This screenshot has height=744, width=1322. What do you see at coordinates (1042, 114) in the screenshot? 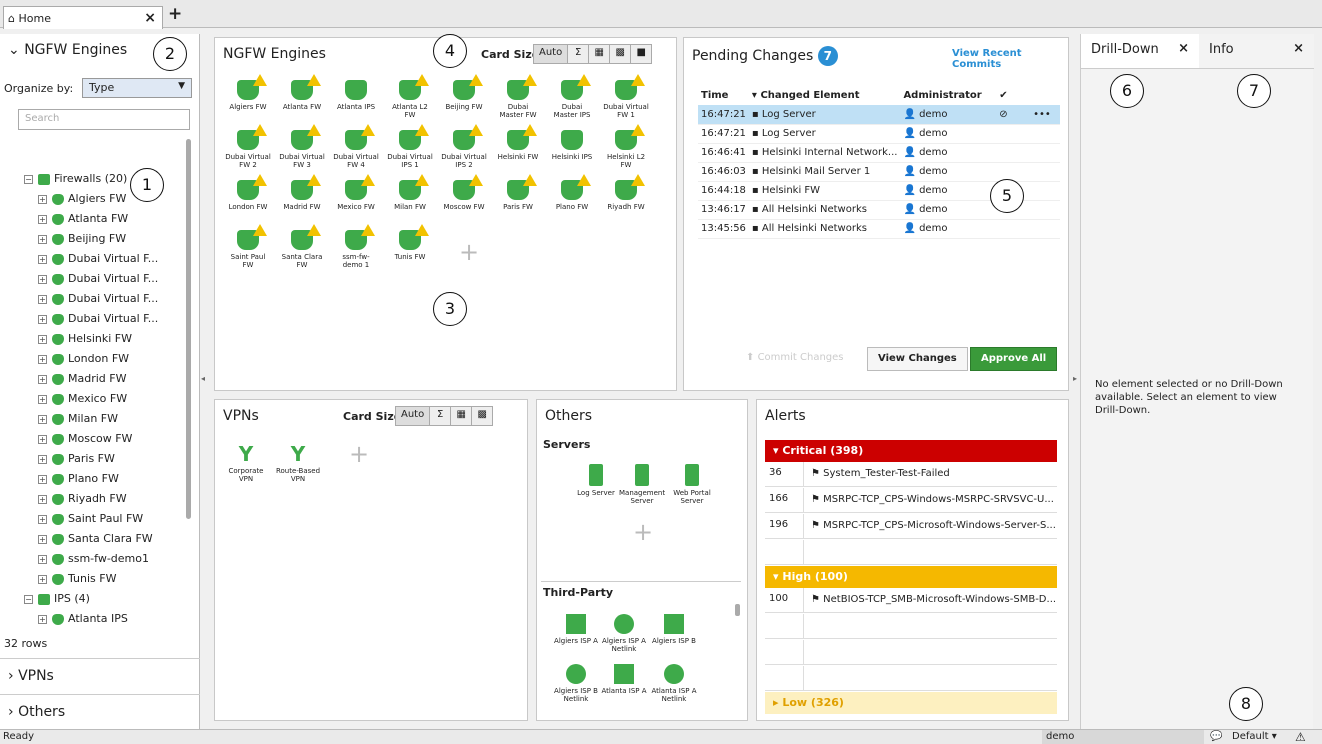
I see `more-value: •••` at bounding box center [1042, 114].